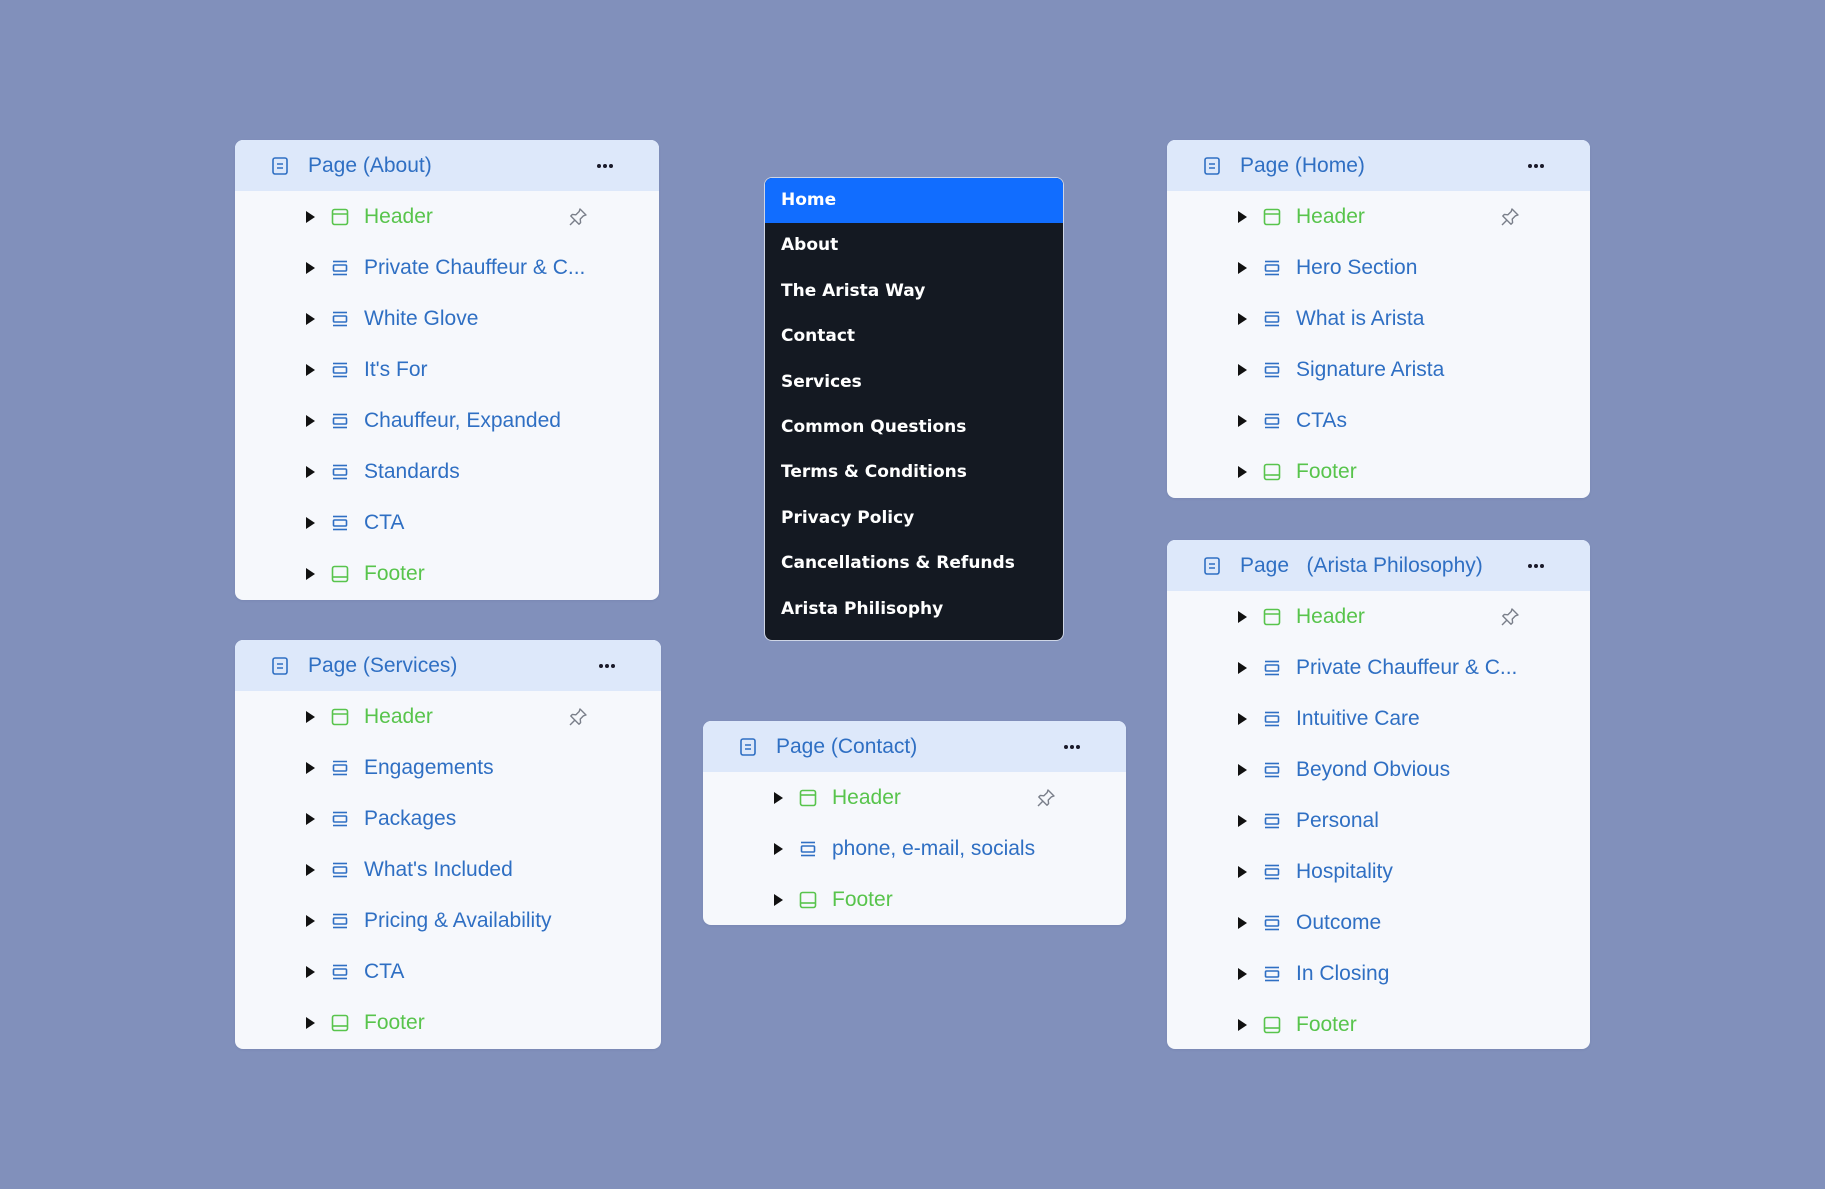 The image size is (1825, 1189). What do you see at coordinates (914, 472) in the screenshot?
I see `menu-item-terms-conditions: Terms & Conditions` at bounding box center [914, 472].